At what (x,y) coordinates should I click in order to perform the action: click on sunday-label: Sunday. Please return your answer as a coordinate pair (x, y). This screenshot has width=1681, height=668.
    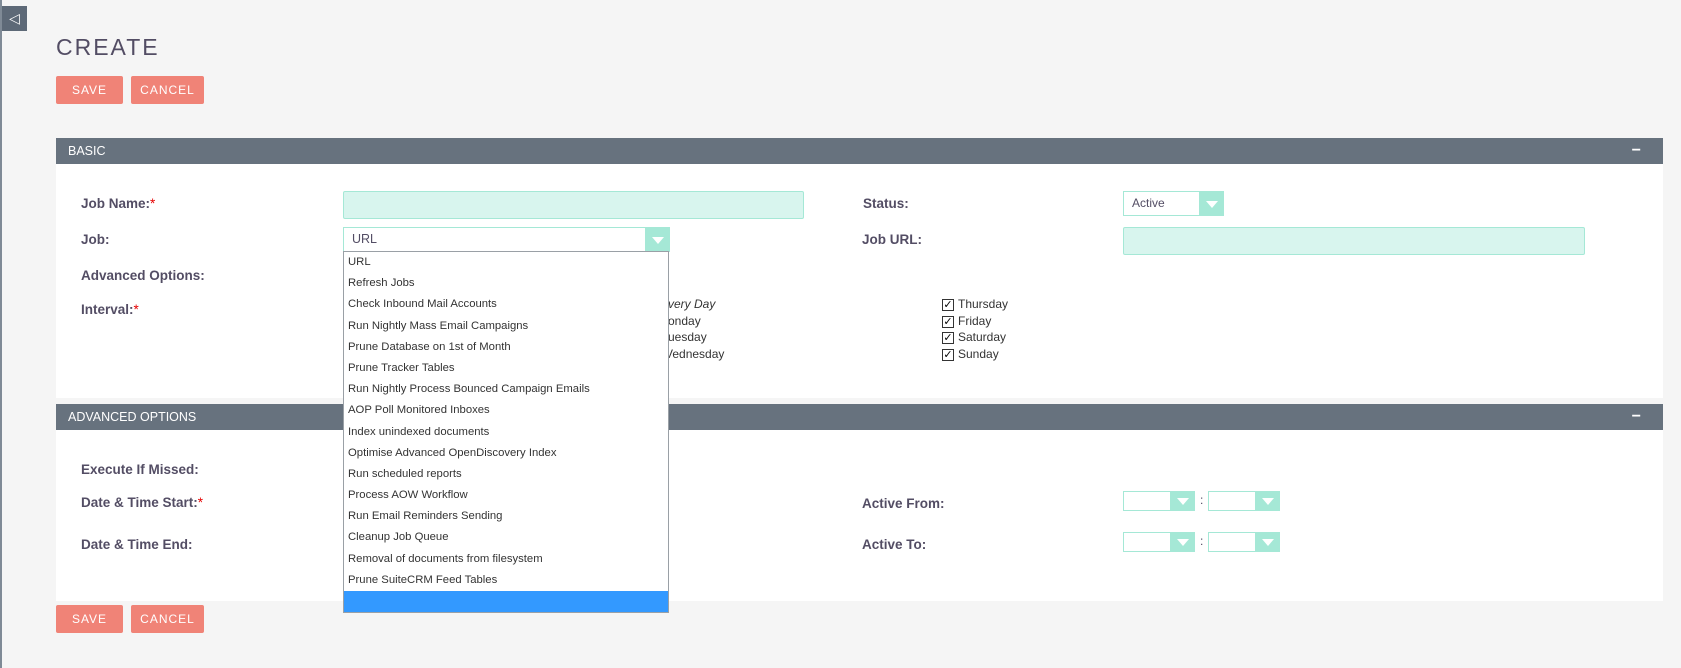
    Looking at the image, I should click on (978, 354).